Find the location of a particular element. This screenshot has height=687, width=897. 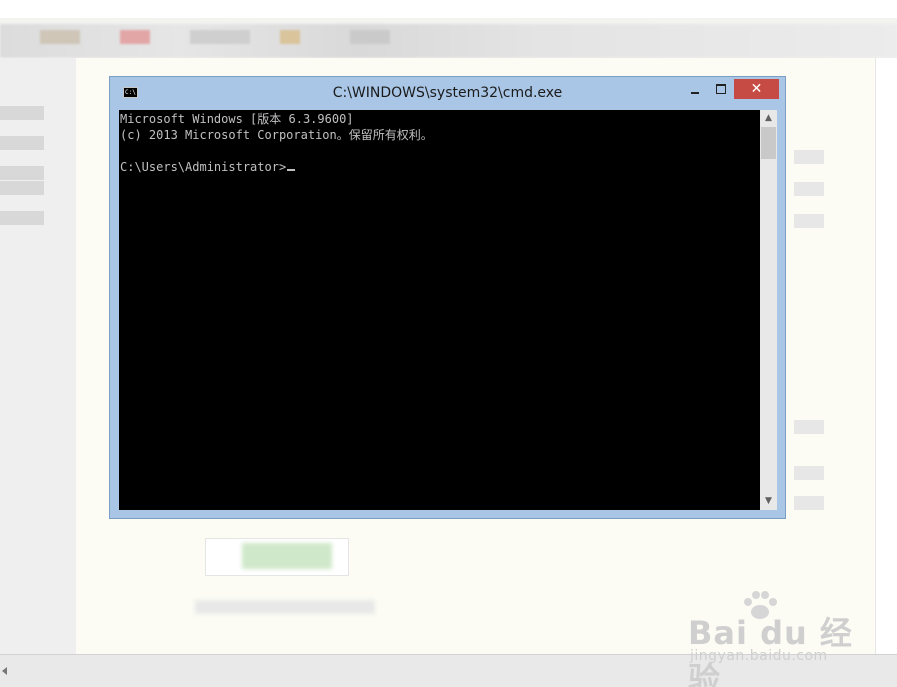

scroll-up-arrow-icon: ▲ is located at coordinates (768, 118).